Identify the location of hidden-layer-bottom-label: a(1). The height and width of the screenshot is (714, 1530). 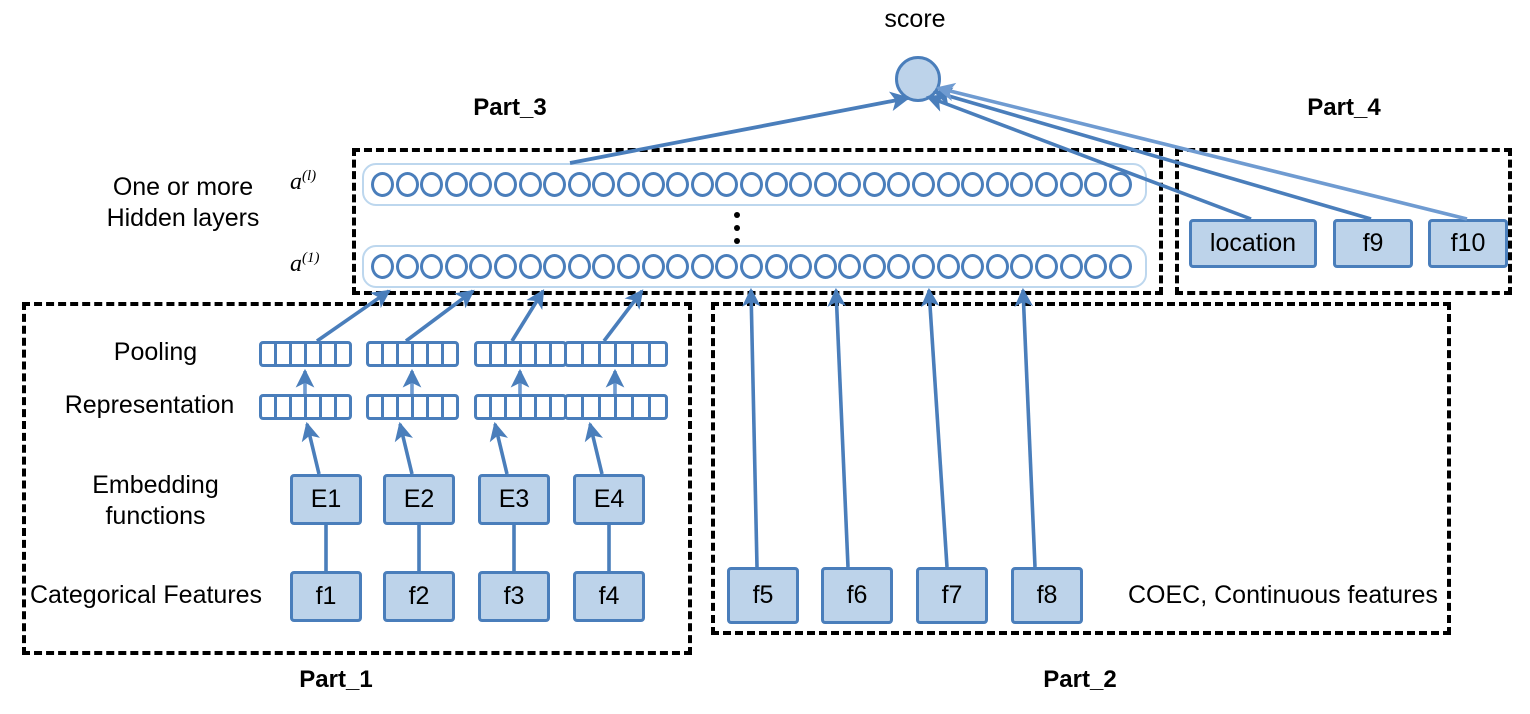
(305, 264).